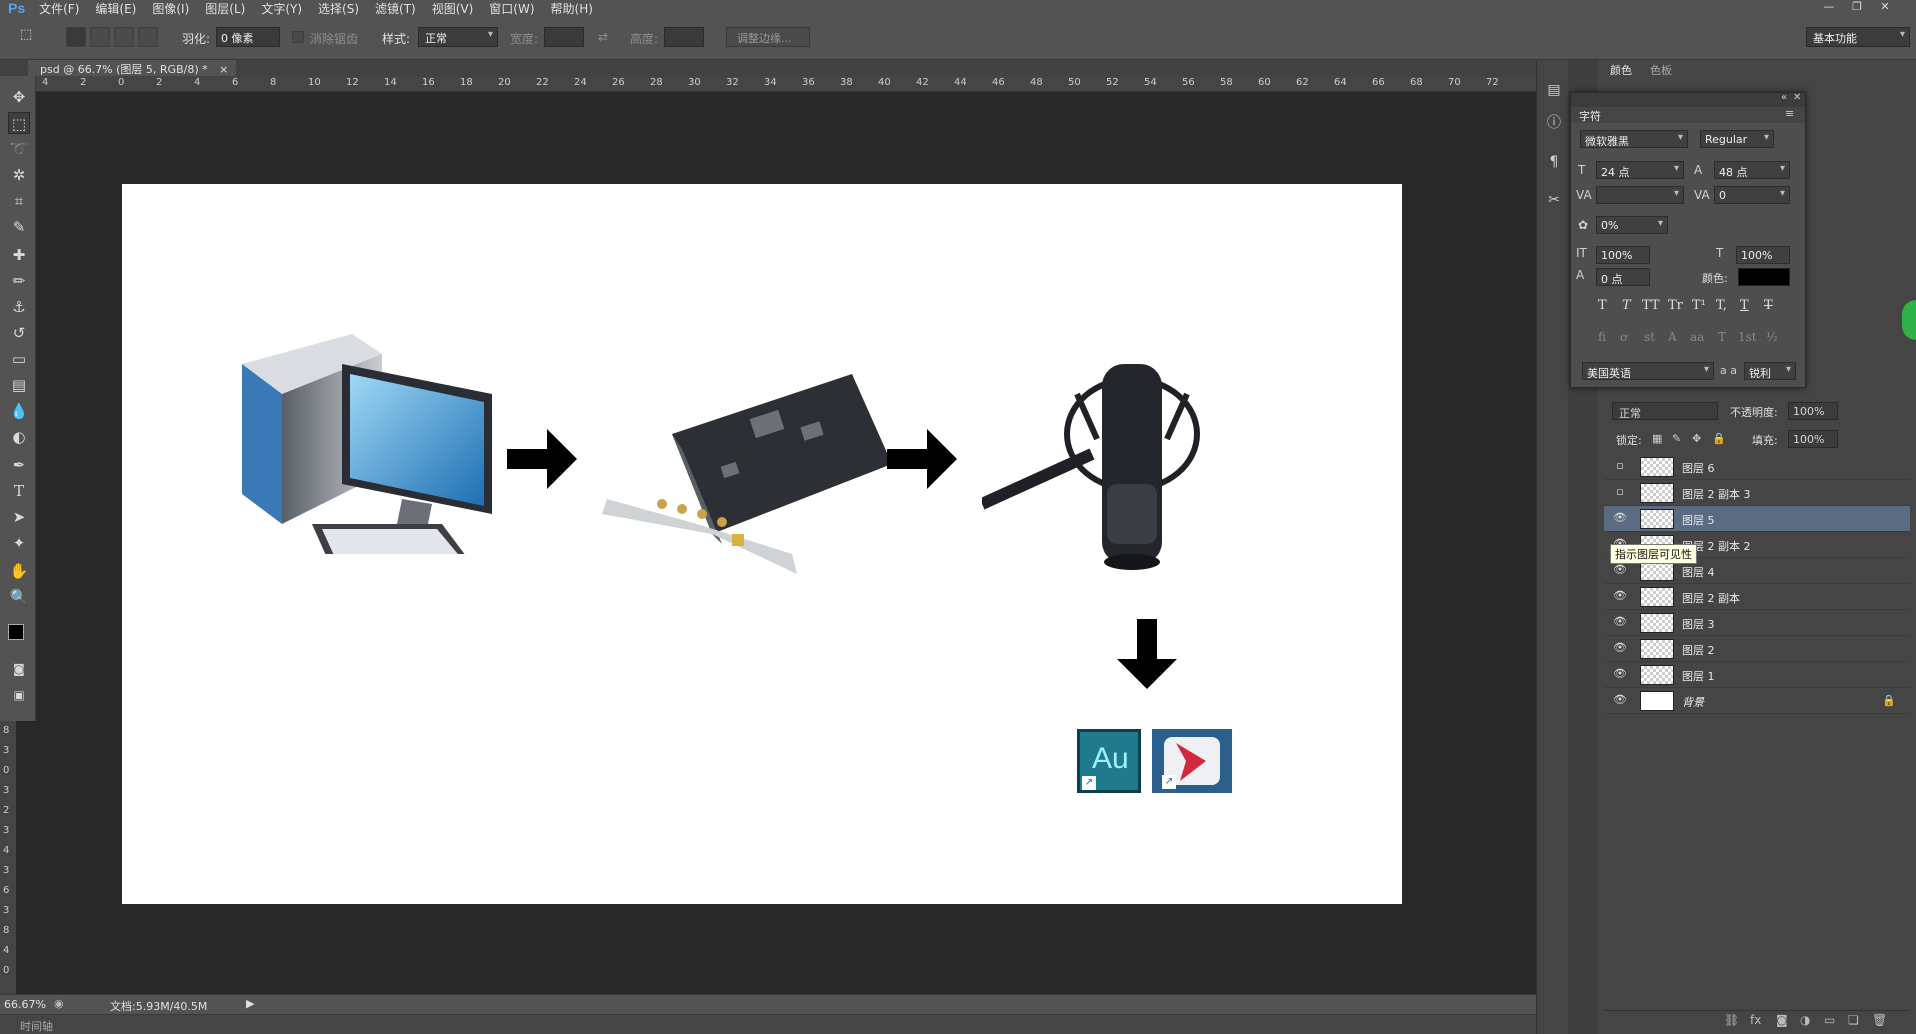 This screenshot has width=1916, height=1034. What do you see at coordinates (1621, 70) in the screenshot?
I see `color-tab: 颜色` at bounding box center [1621, 70].